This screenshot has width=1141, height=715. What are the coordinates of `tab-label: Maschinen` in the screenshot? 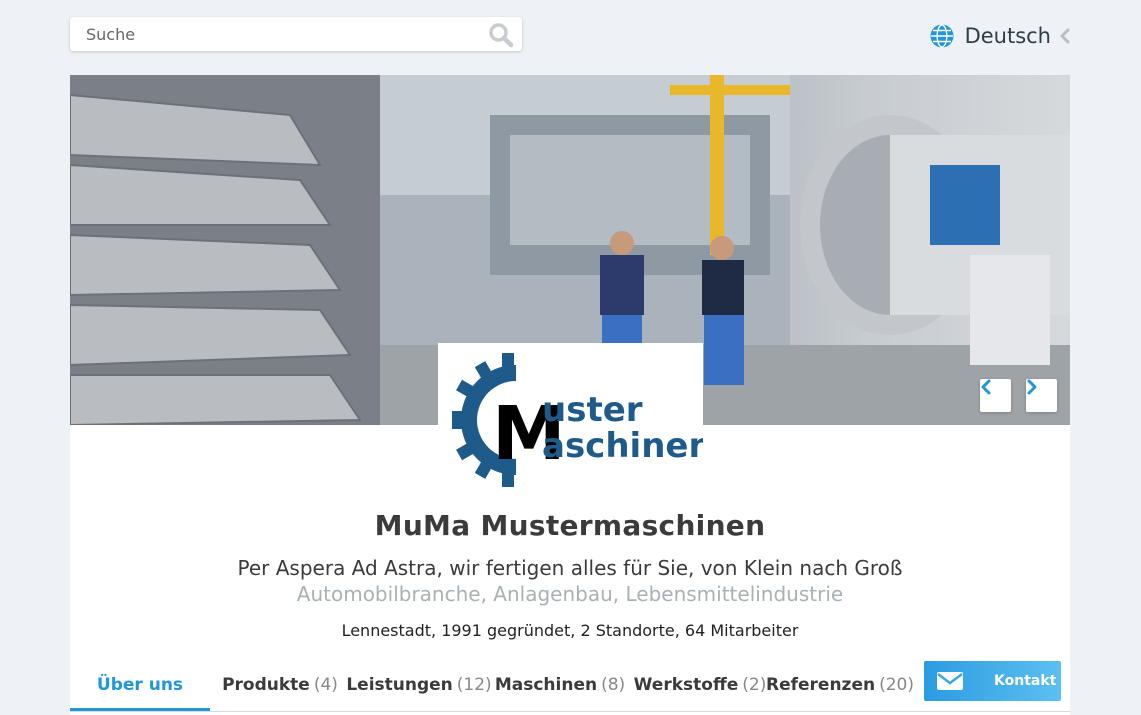 It's located at (546, 685).